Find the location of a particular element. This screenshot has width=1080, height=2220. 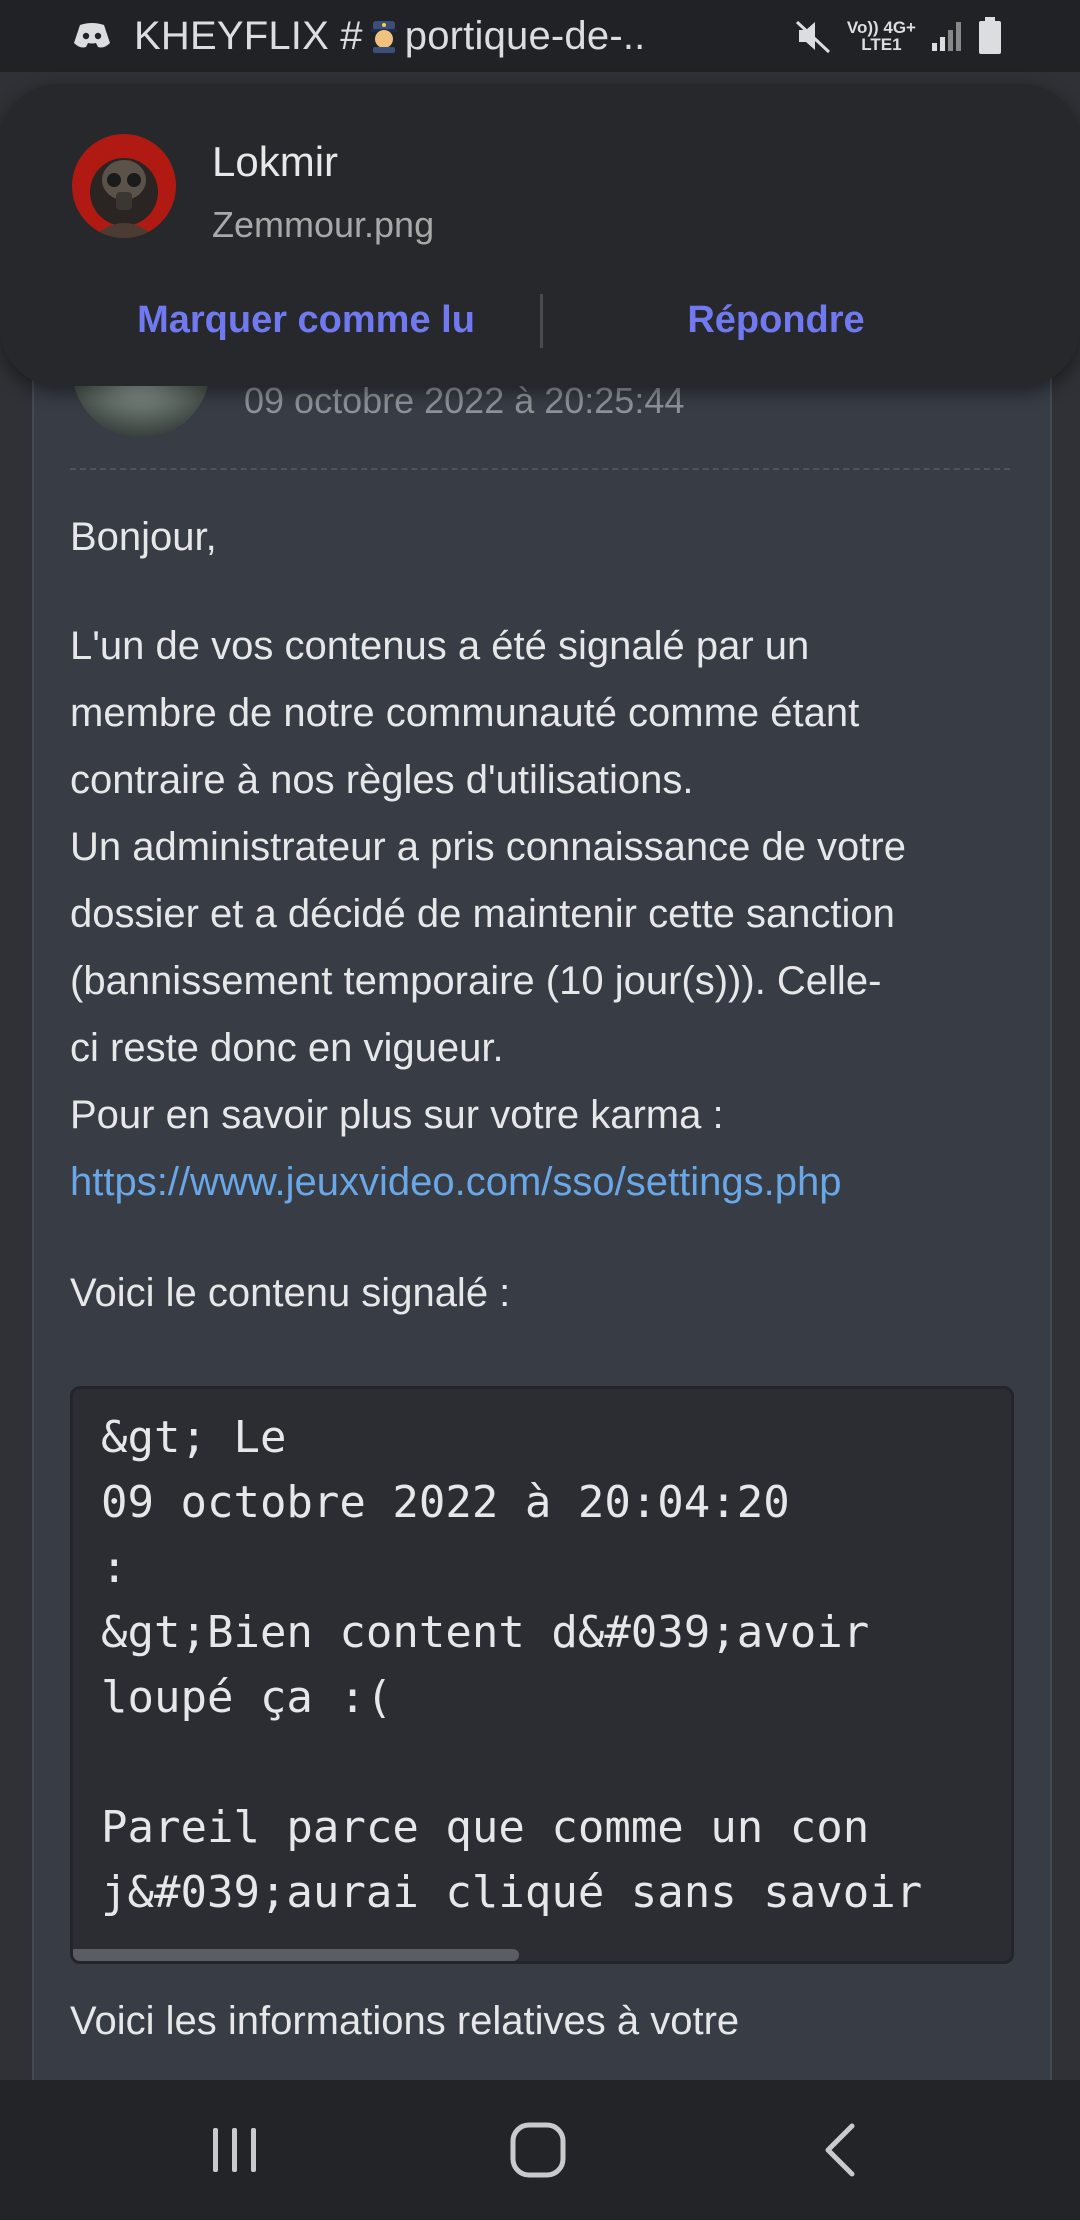

status-title-suffix: portique-de-.. is located at coordinates (525, 35).